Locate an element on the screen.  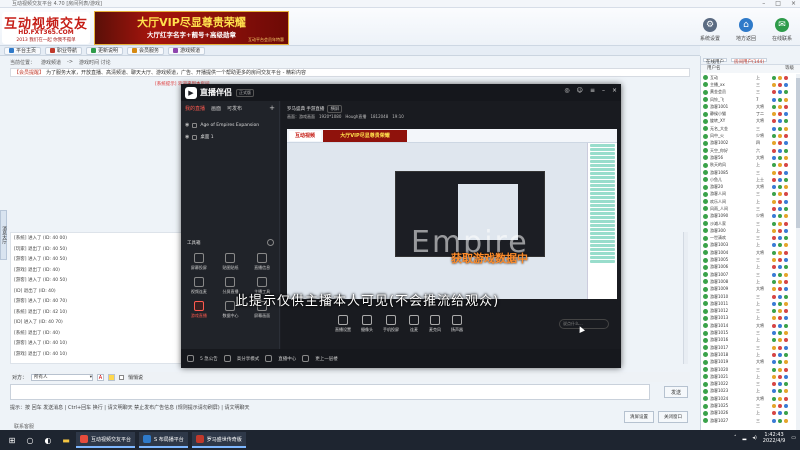
user-list-scrollbar is located at coordinates (798, 252).